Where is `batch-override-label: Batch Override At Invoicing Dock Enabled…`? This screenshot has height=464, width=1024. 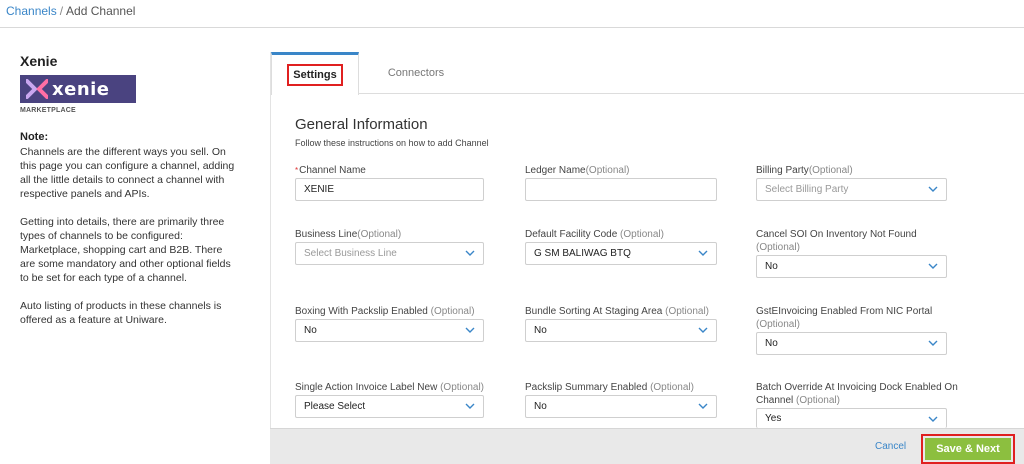
batch-override-label: Batch Override At Invoicing Dock Enabled… is located at coordinates (863, 394).